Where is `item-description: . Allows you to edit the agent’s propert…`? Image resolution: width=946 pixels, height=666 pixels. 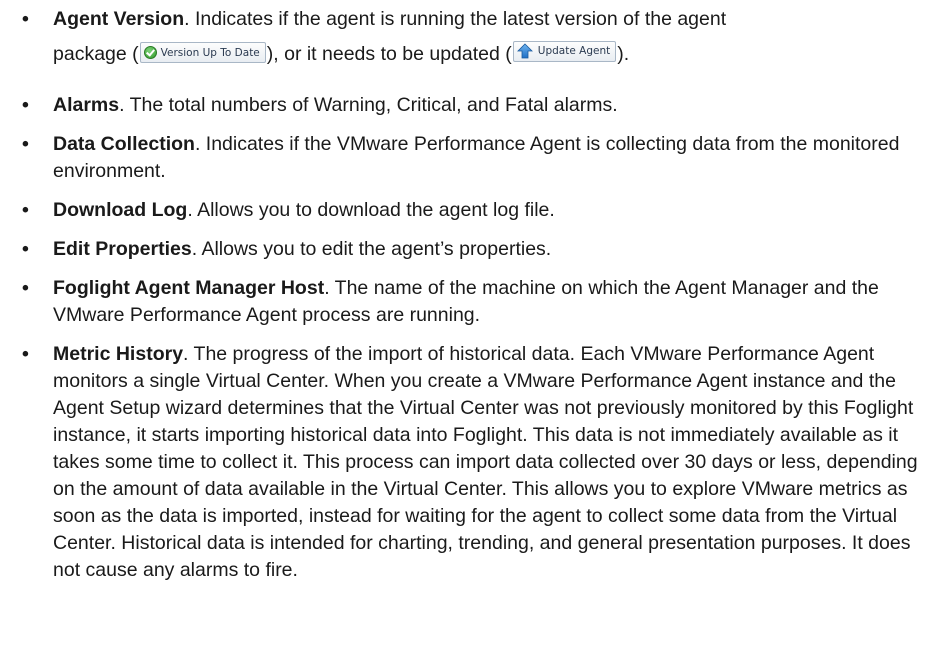
item-description: . Allows you to edit the agent’s propert… is located at coordinates (371, 249).